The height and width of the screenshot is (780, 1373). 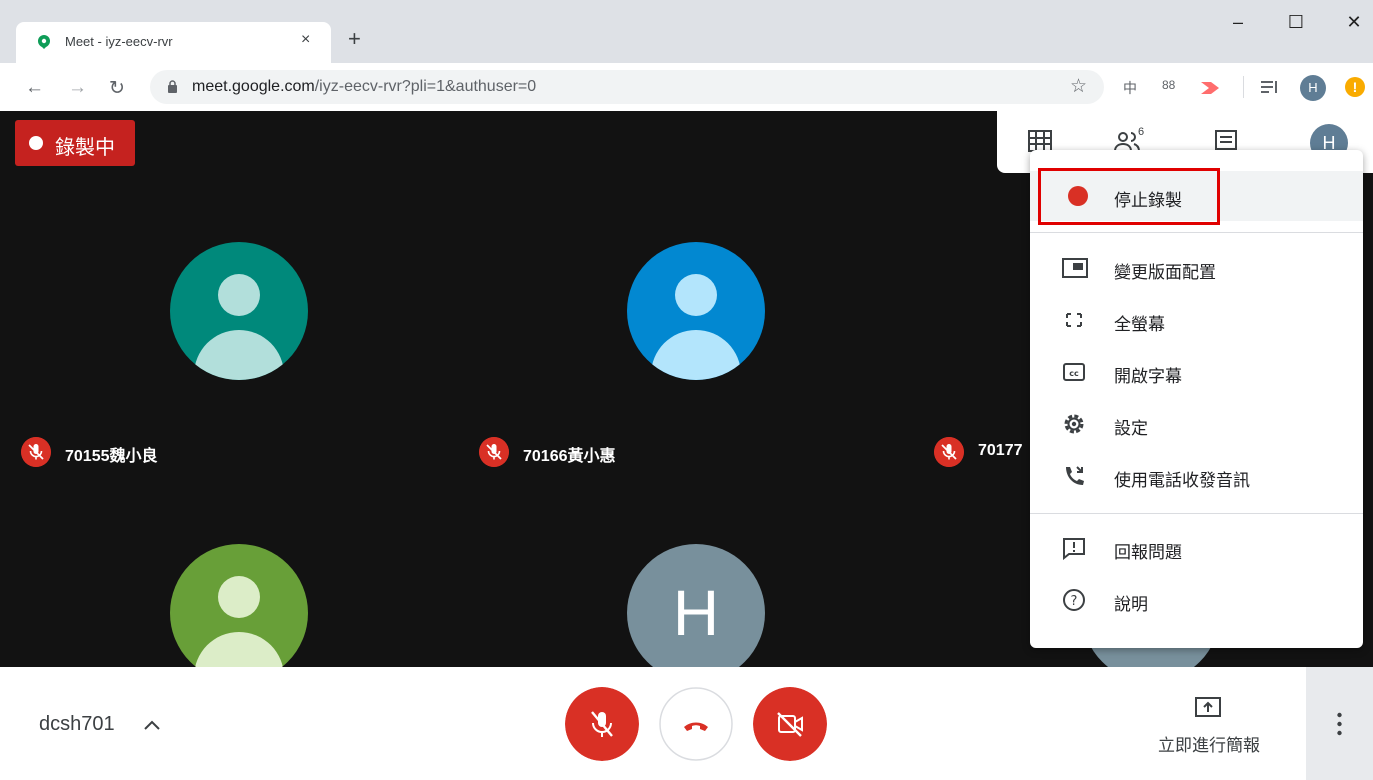 What do you see at coordinates (34, 88) in the screenshot?
I see `back-arrow-icon: ←` at bounding box center [34, 88].